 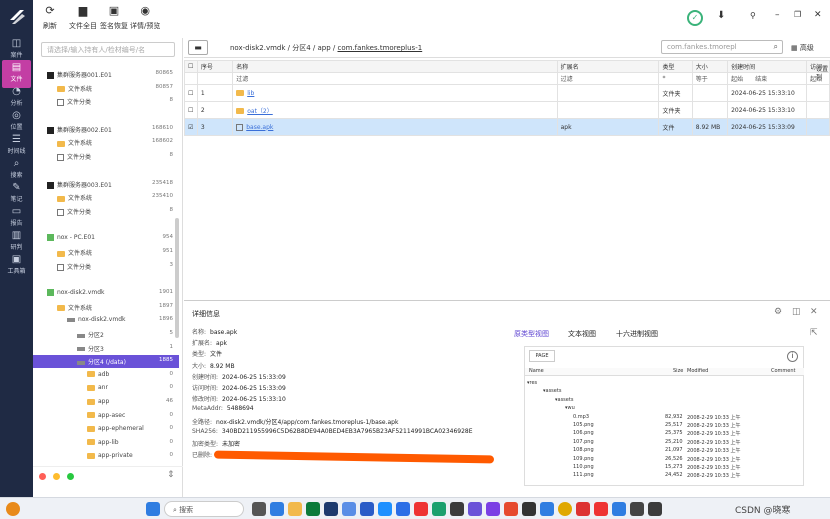 I want to click on tab-text-view: 文本视图, so click(x=582, y=334).